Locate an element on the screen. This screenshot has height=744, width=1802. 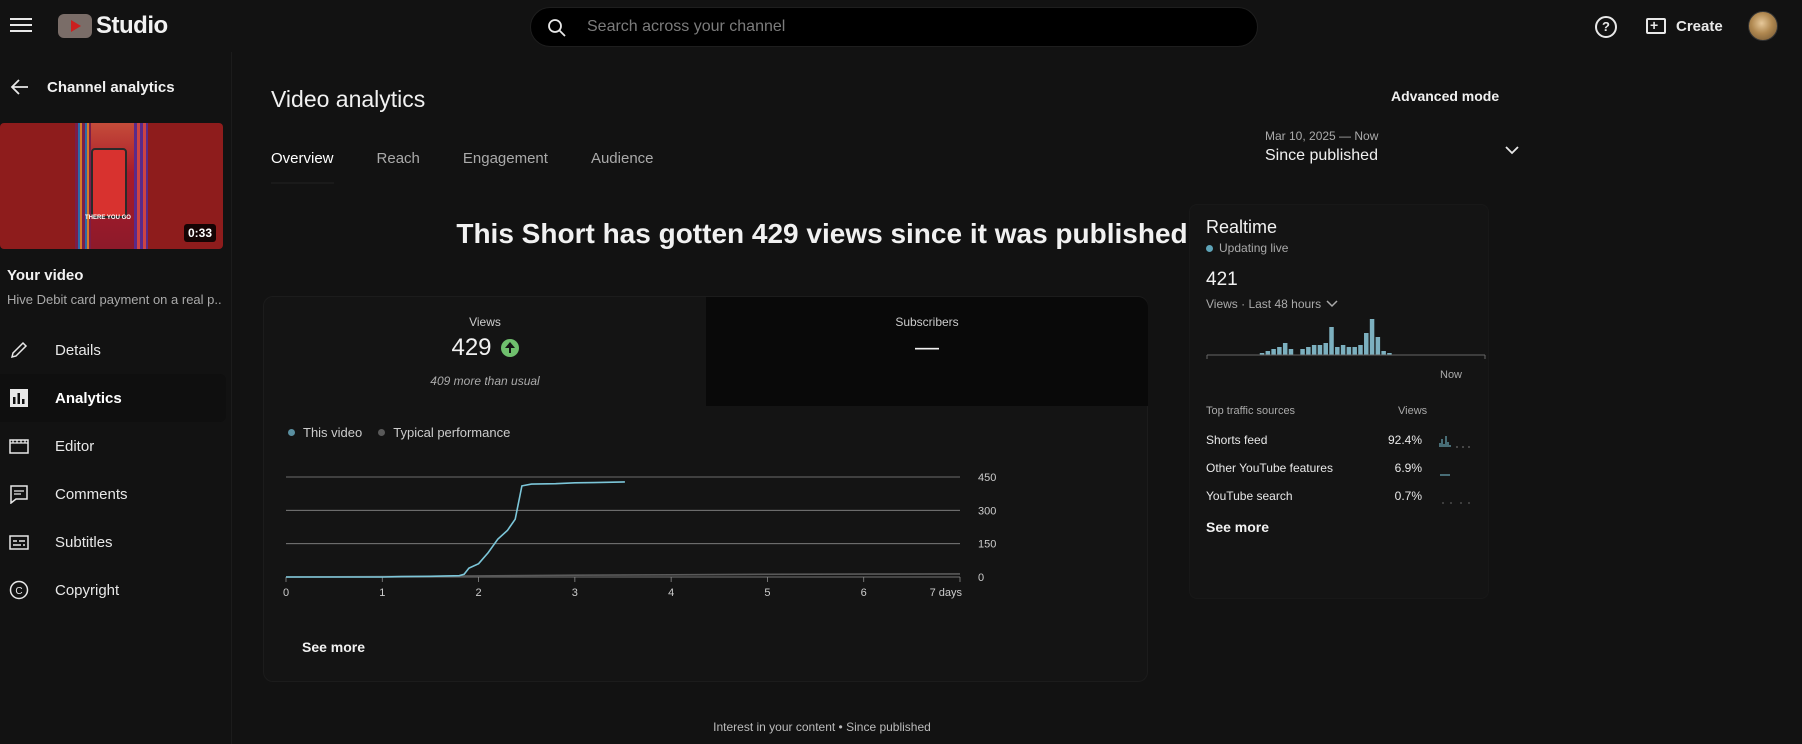
traffic-row: Other YouTube features 6.9% is located at coordinates (1336, 471).